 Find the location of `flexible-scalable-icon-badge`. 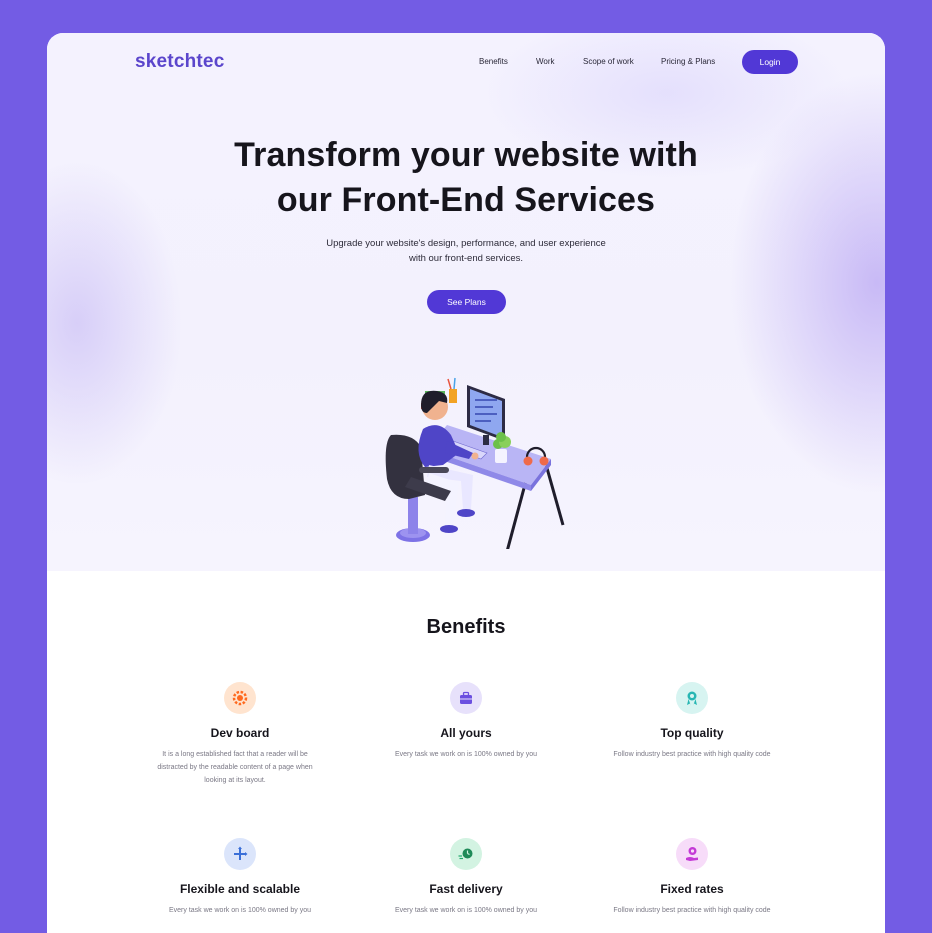

flexible-scalable-icon-badge is located at coordinates (240, 854).